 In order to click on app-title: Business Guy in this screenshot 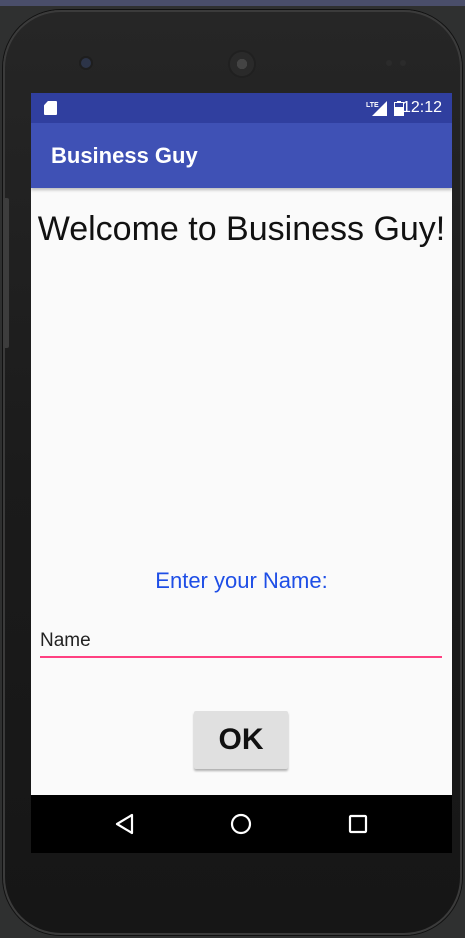, I will do `click(124, 155)`.